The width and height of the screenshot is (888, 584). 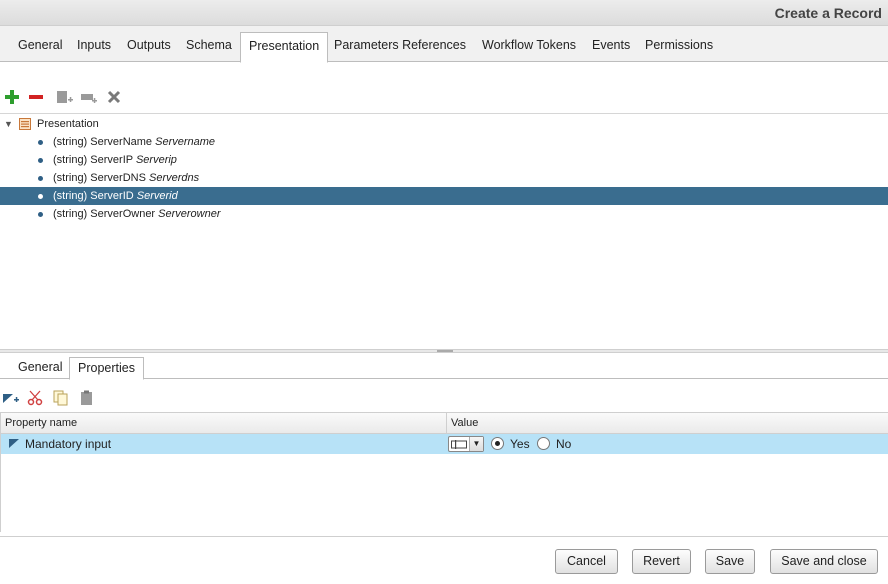 I want to click on tab-outputs: Outputs, so click(x=149, y=47).